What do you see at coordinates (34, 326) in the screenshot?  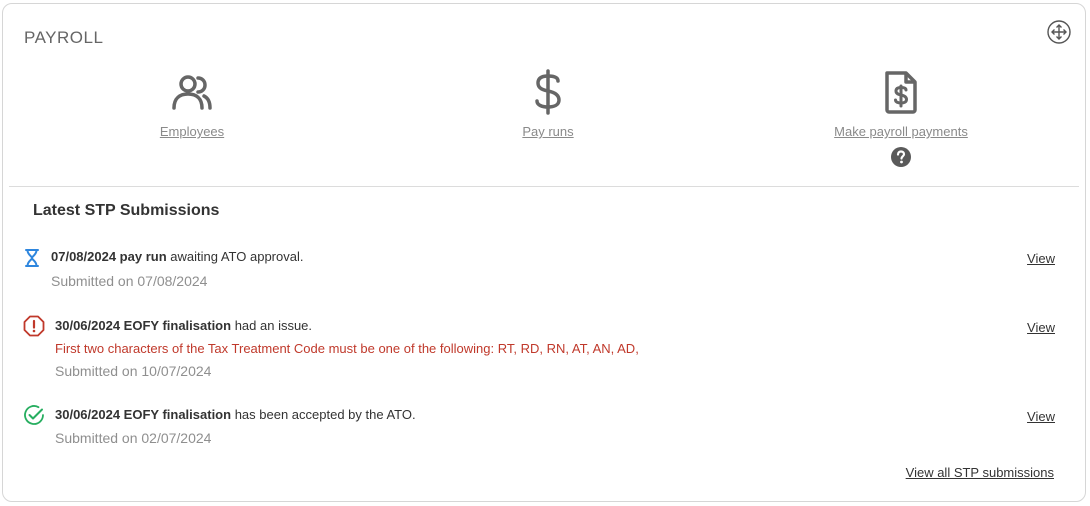 I see `error-octagon-icon` at bounding box center [34, 326].